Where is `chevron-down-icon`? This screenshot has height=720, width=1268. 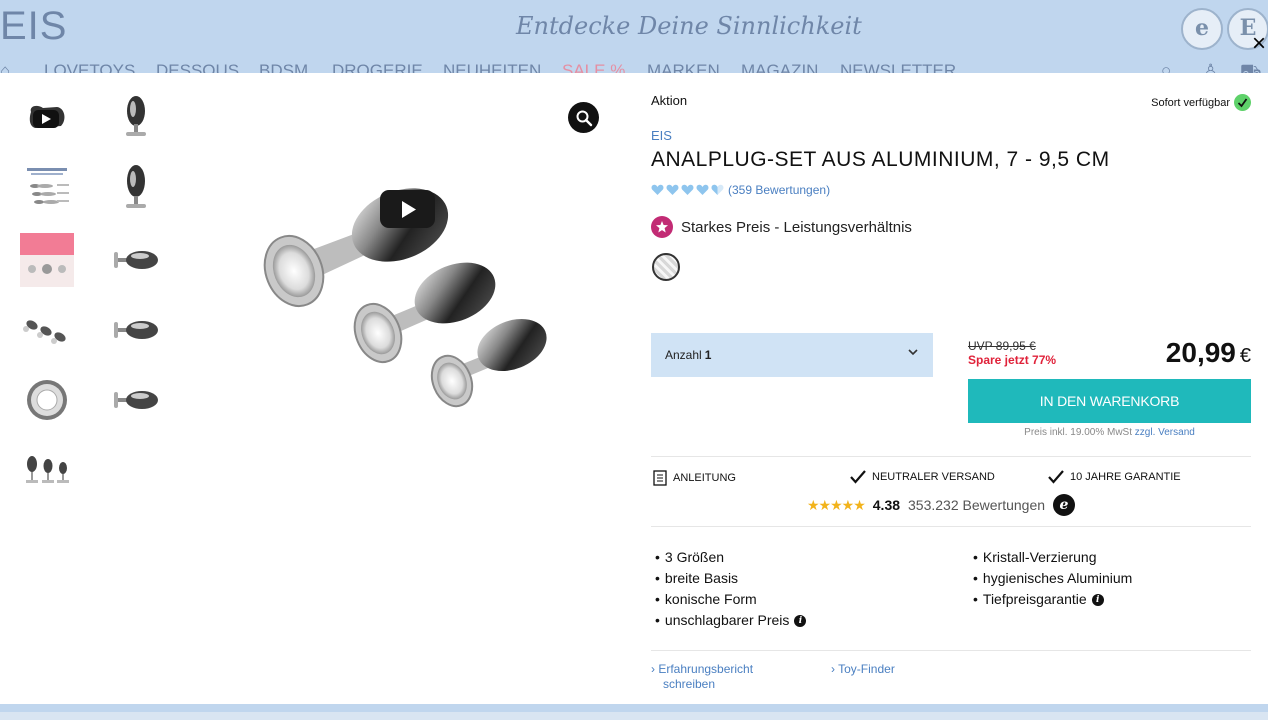 chevron-down-icon is located at coordinates (913, 352).